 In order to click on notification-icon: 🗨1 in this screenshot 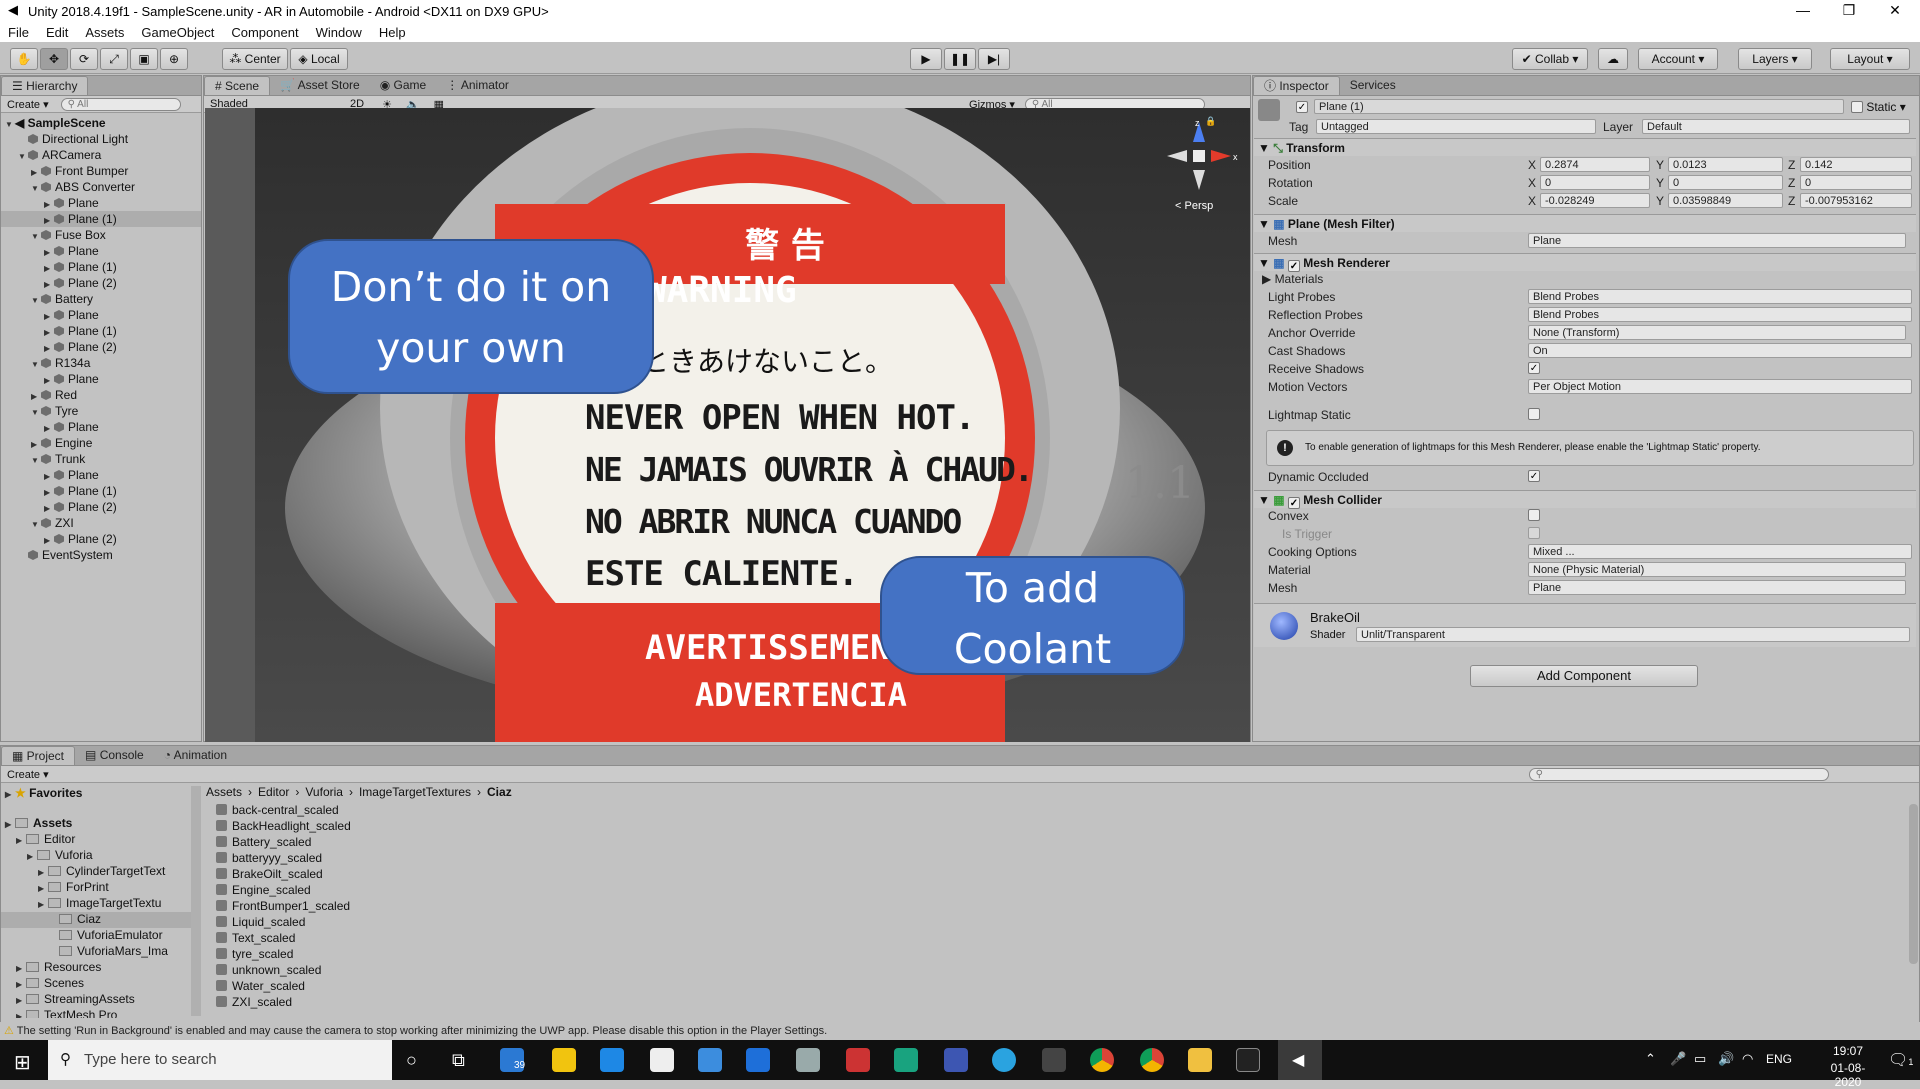, I will do `click(1900, 1060)`.